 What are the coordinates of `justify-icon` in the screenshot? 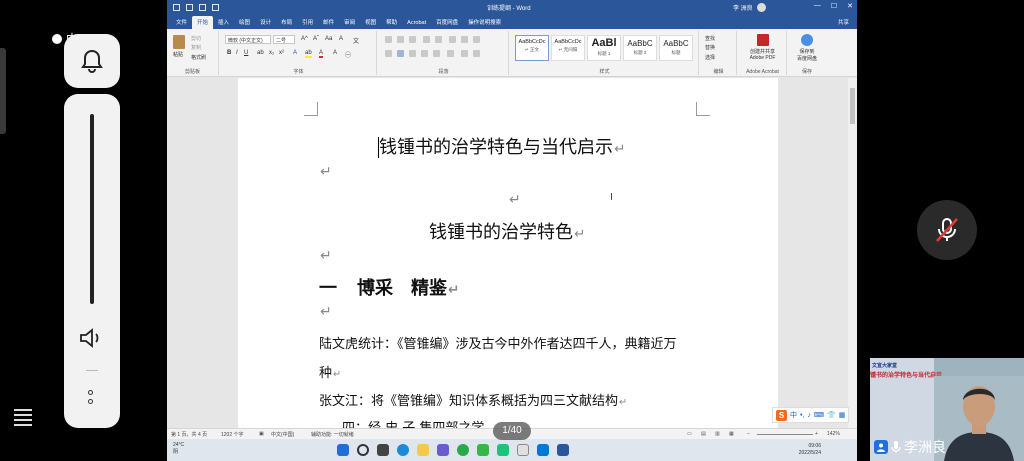 It's located at (424, 53).